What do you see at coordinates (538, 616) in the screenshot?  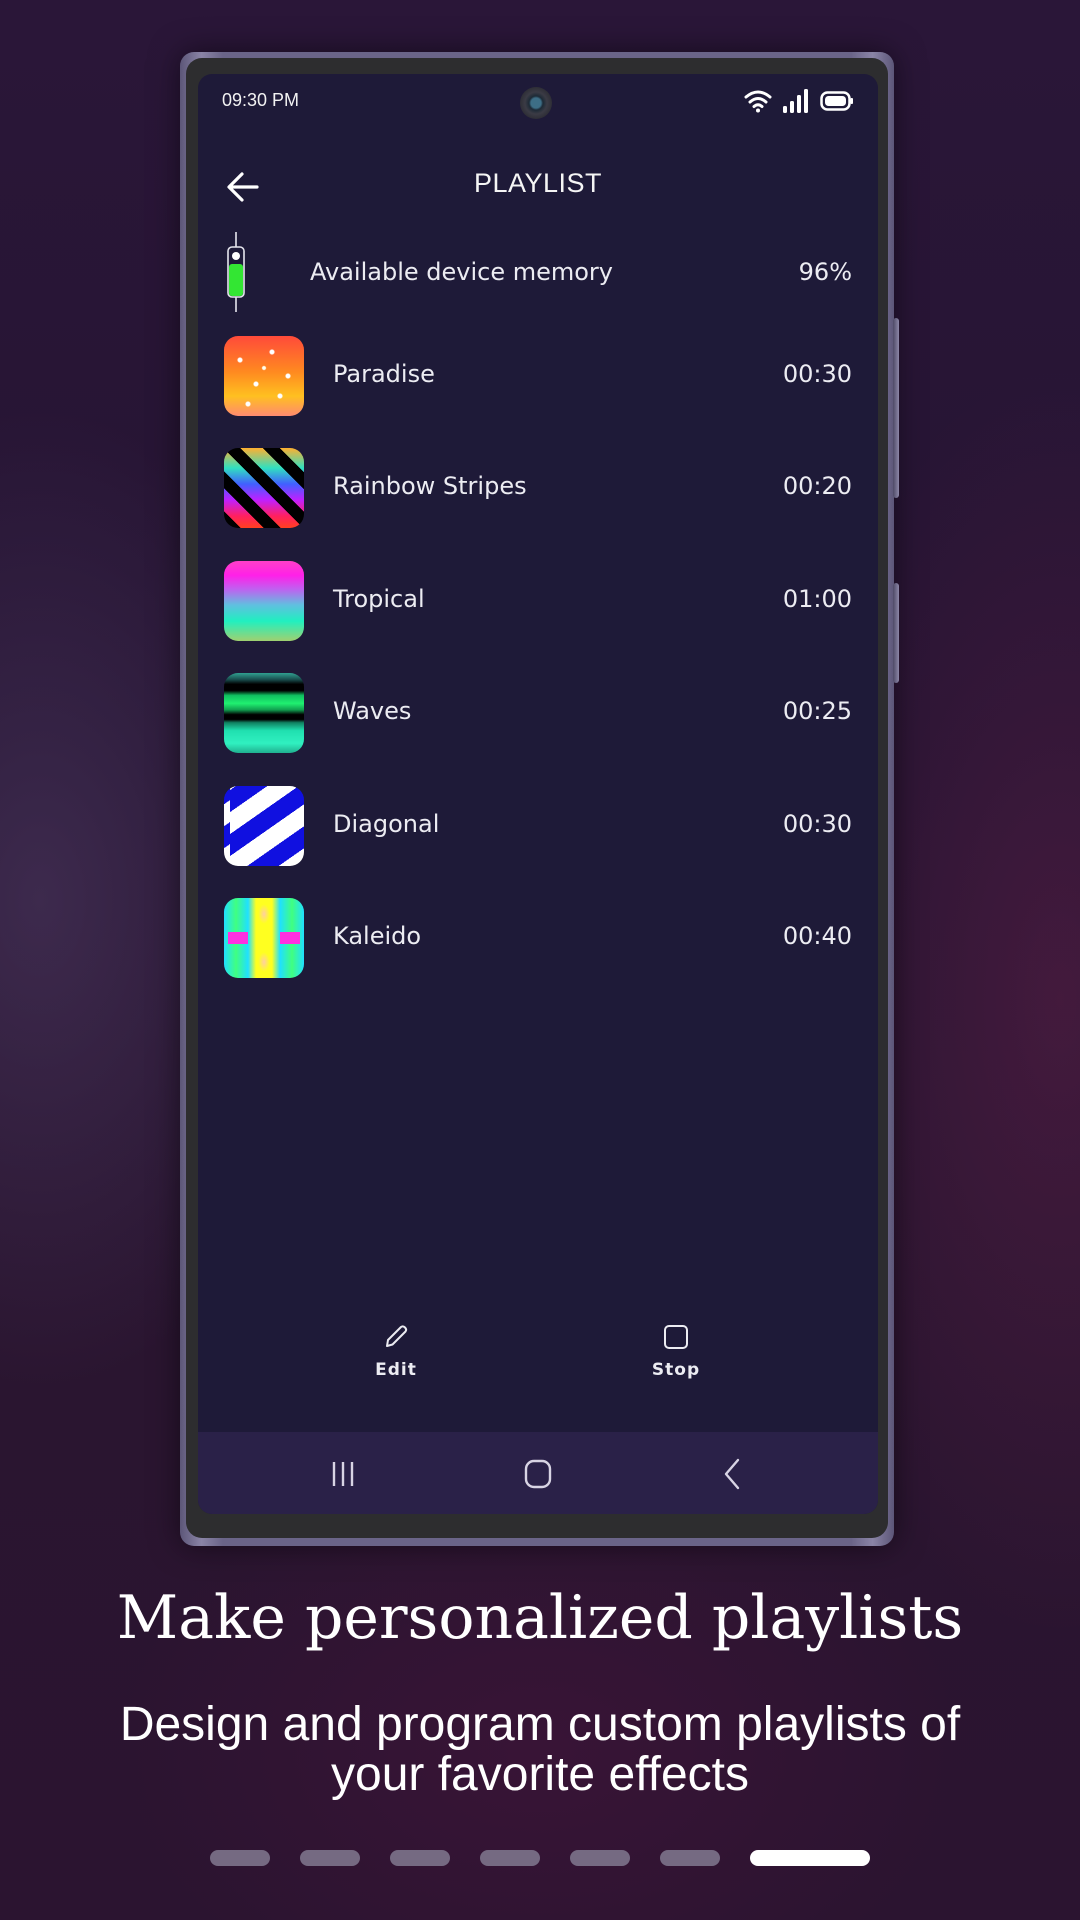 I see `playlist-item: Tropical 01:00` at bounding box center [538, 616].